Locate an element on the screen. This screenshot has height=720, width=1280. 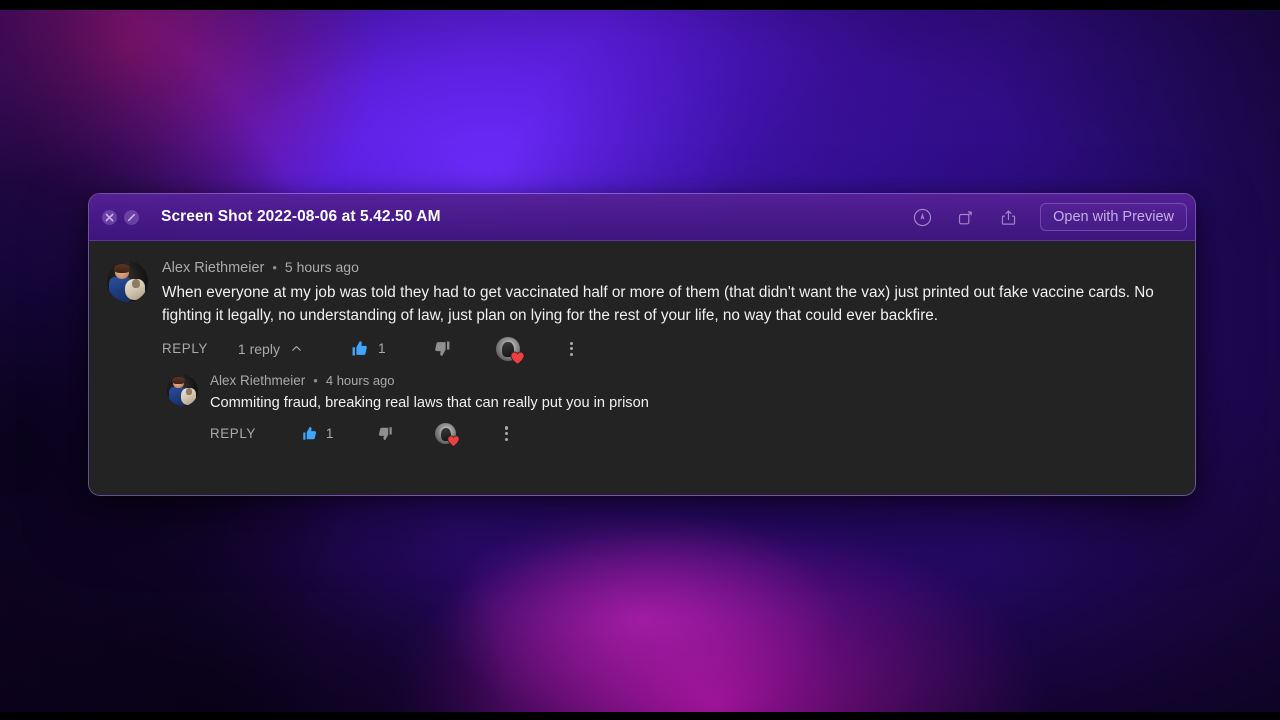
slash-circle-icon is located at coordinates (131, 217).